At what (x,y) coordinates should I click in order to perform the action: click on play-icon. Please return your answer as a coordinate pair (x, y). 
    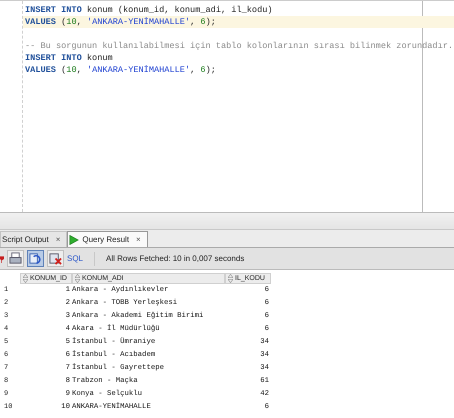
    Looking at the image, I should click on (74, 239).